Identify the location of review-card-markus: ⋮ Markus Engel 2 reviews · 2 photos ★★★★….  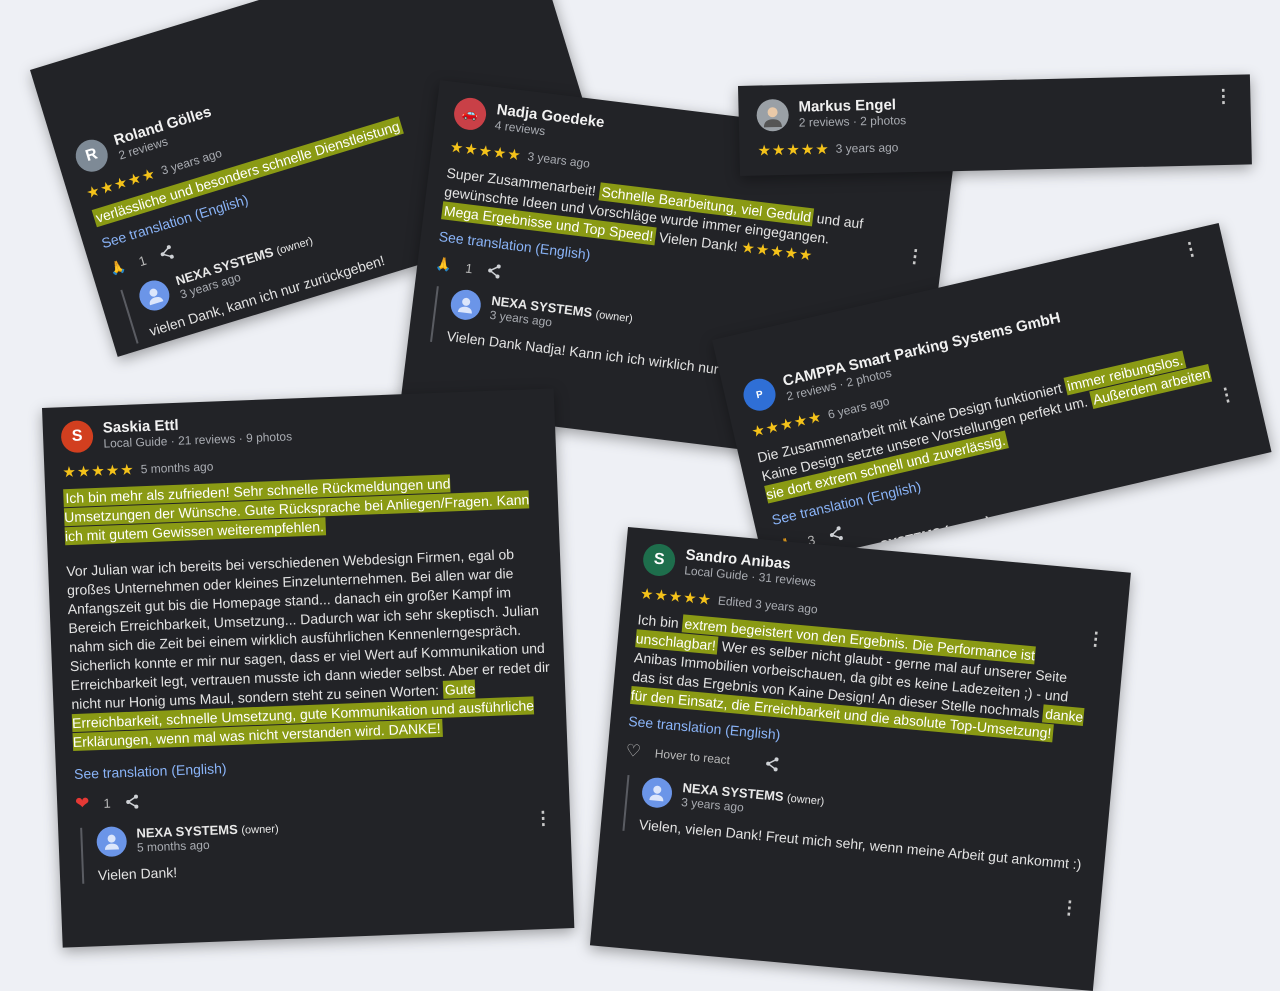
(995, 125).